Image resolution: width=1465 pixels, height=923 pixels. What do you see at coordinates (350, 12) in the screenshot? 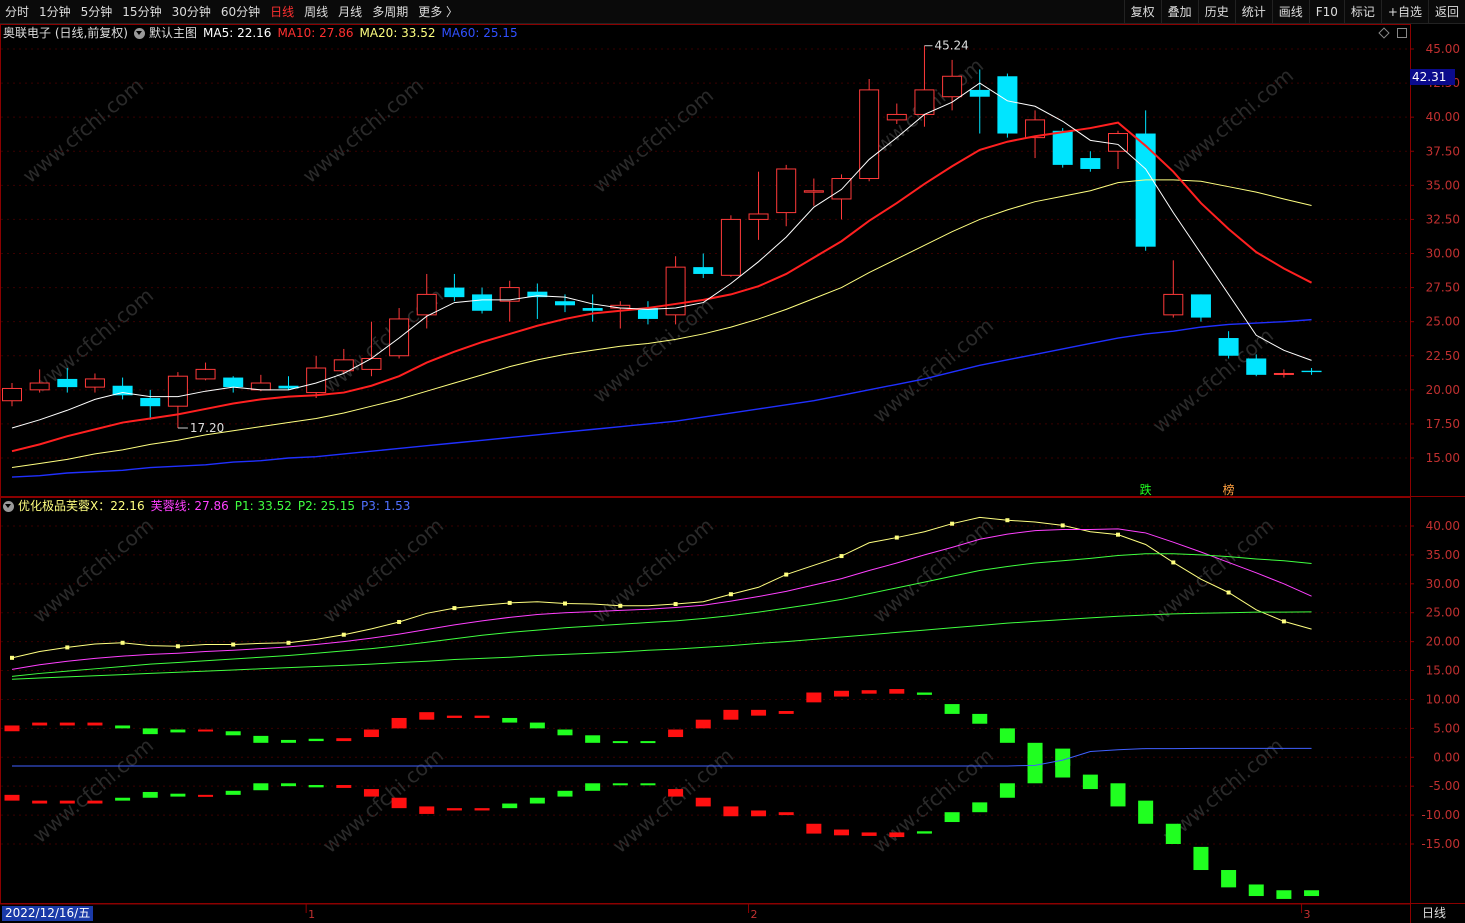
I see `period-tab: 月线` at bounding box center [350, 12].